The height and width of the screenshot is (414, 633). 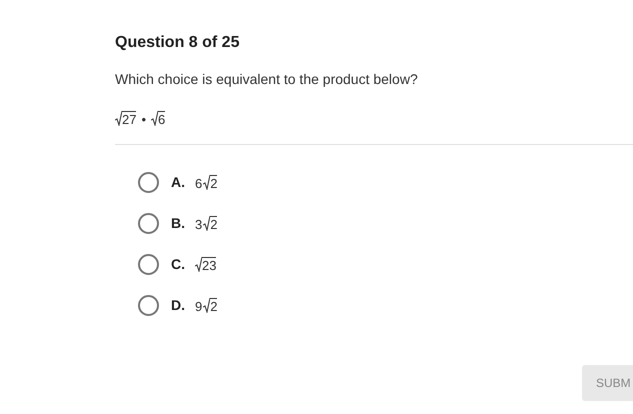 I want to click on math-expression: 3 2, so click(x=206, y=223).